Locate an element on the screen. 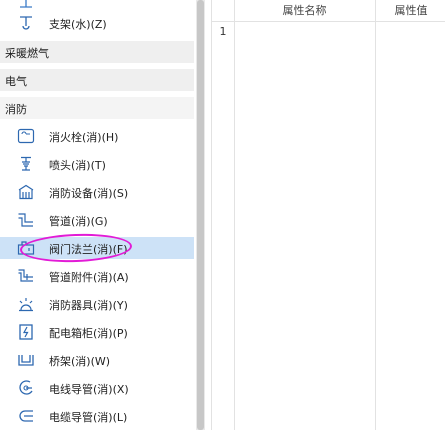 This screenshot has width=445, height=430. tree-item-label: 消防设备(消)(S) is located at coordinates (89, 193).